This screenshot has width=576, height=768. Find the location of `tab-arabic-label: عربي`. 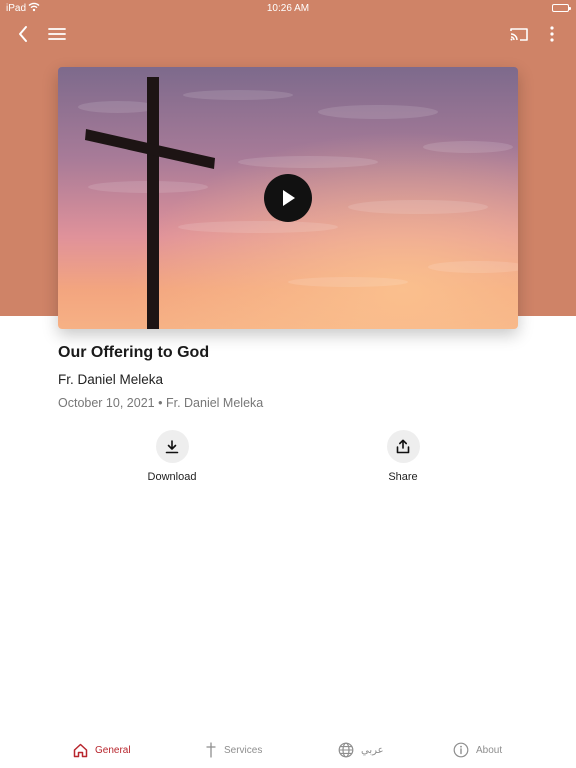

tab-arabic-label: عربي is located at coordinates (372, 750).